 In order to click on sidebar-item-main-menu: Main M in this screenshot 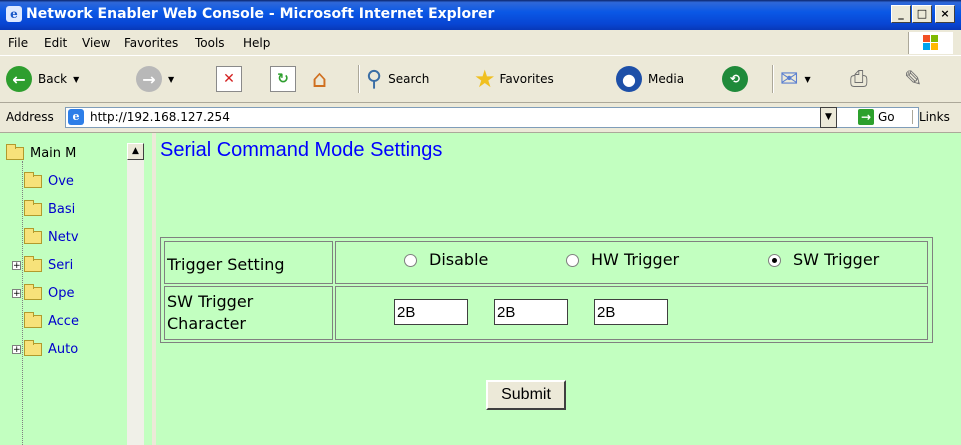, I will do `click(41, 153)`.